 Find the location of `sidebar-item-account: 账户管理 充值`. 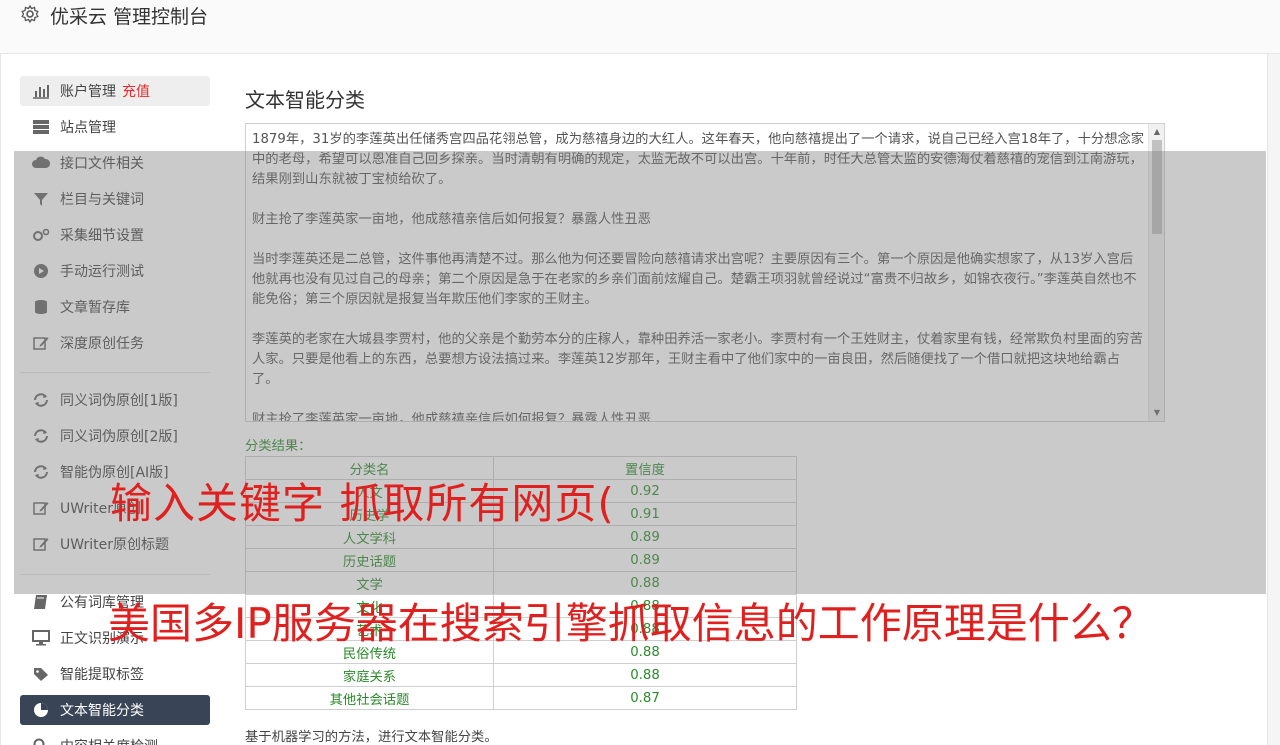

sidebar-item-account: 账户管理 充值 is located at coordinates (115, 91).